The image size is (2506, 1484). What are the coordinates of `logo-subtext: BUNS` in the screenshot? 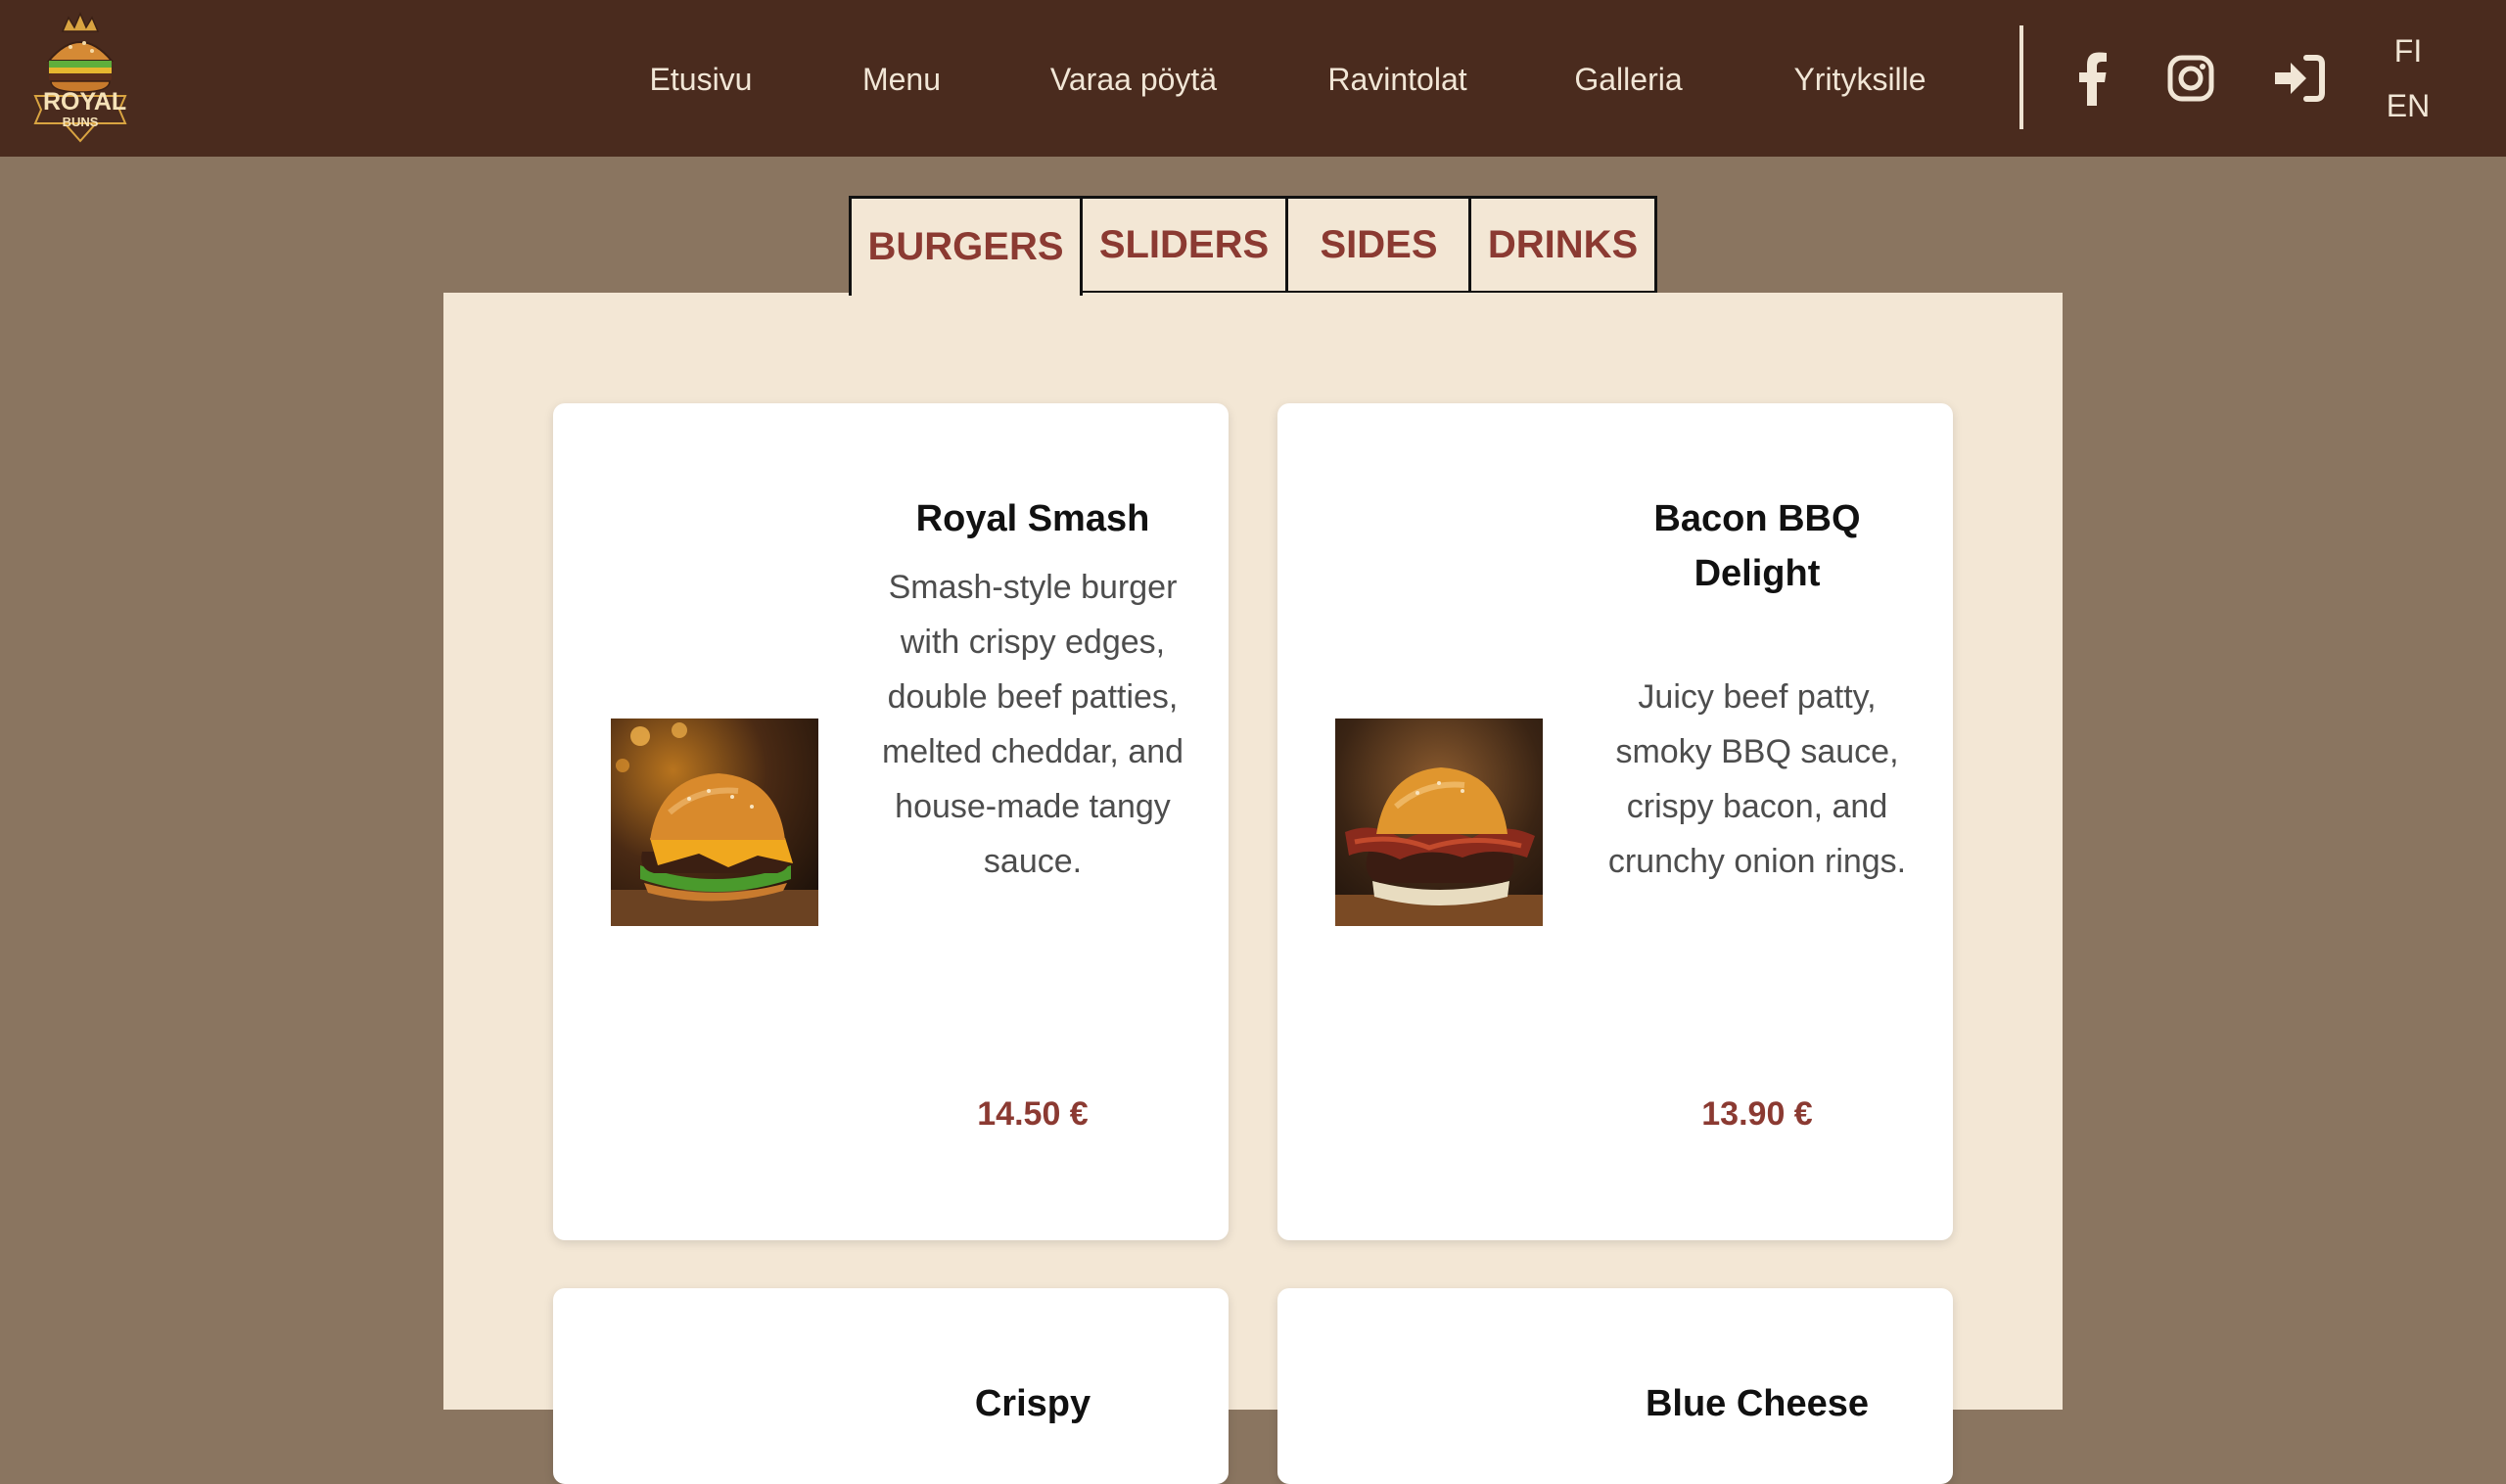 It's located at (80, 122).